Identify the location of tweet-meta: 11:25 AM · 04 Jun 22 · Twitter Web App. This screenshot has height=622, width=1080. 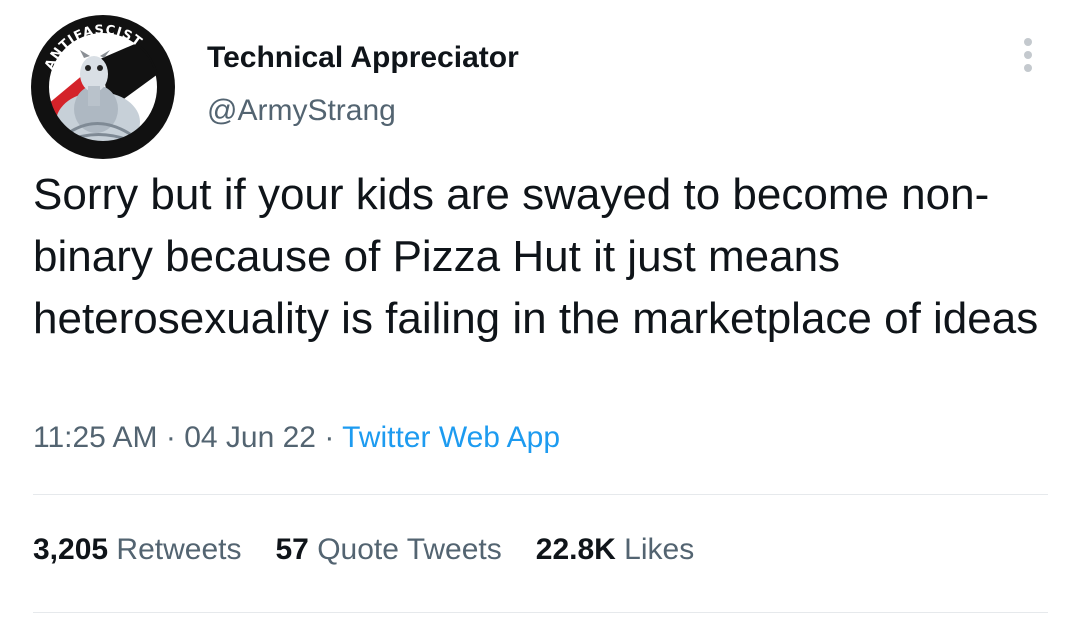
(296, 438).